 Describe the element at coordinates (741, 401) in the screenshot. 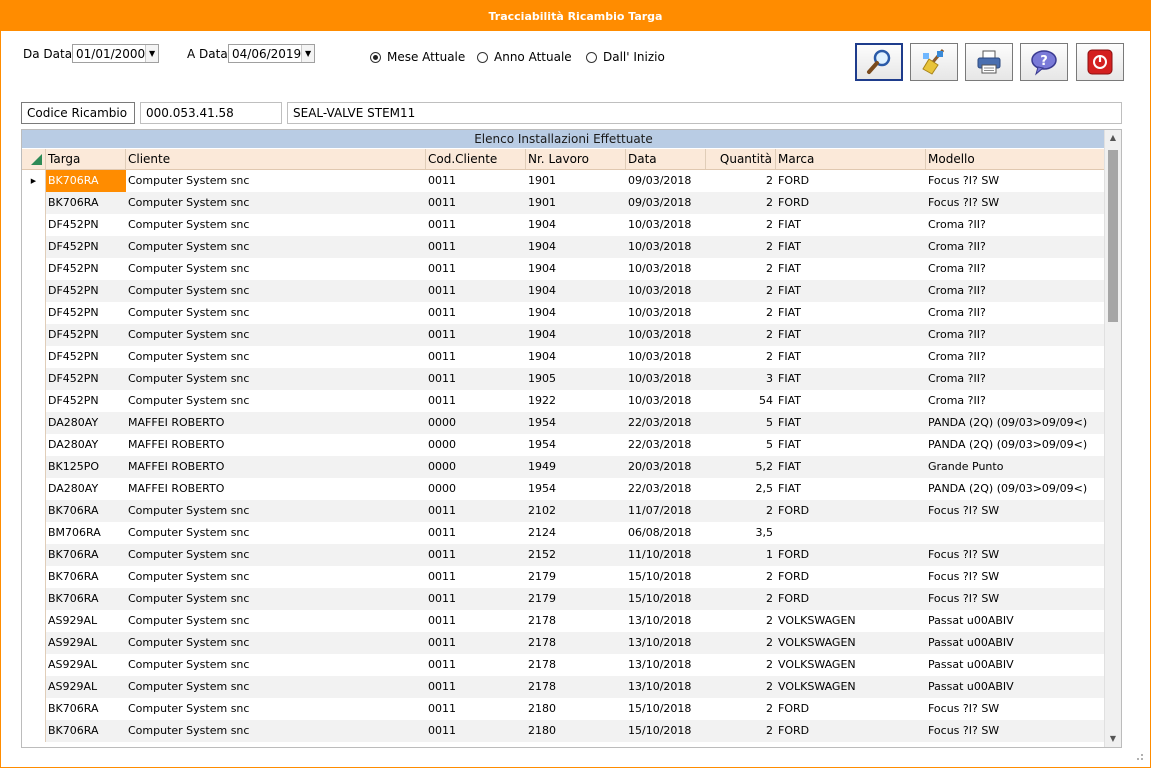

I see `cell-quantita: 54` at that location.